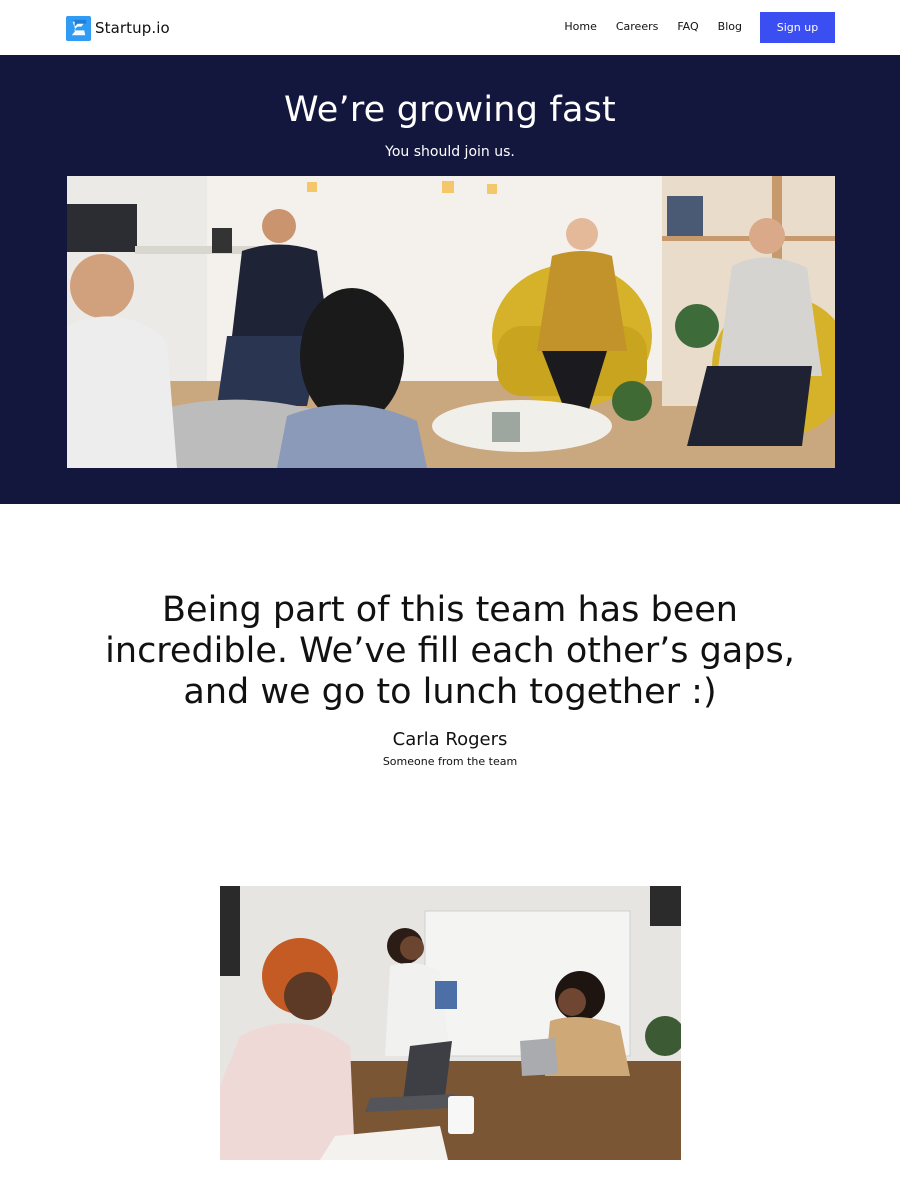 Image resolution: width=900 pixels, height=1200 pixels. Describe the element at coordinates (78, 28) in the screenshot. I see `startup-logo-icon` at that location.